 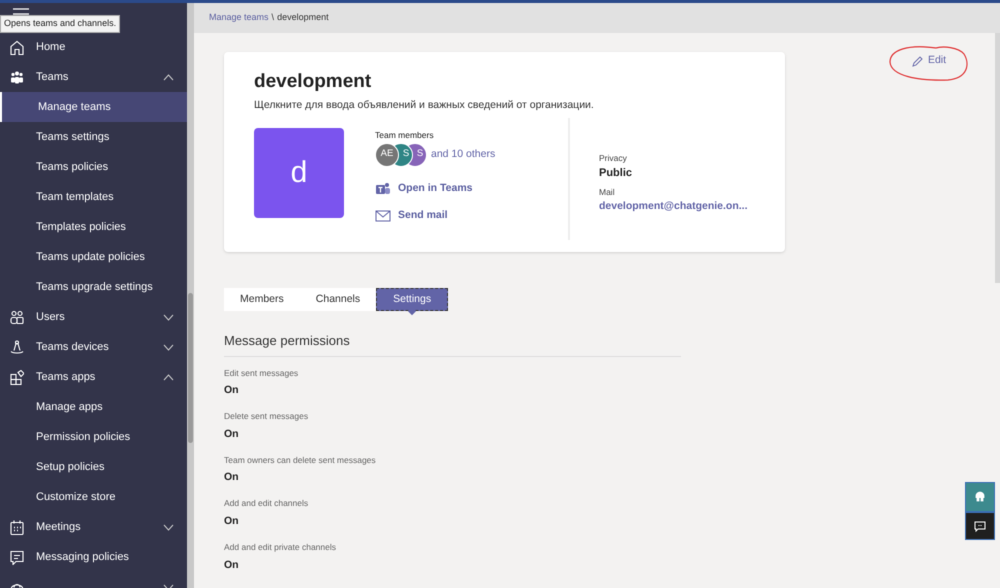 I want to click on section-title: Message permissions, so click(x=452, y=343).